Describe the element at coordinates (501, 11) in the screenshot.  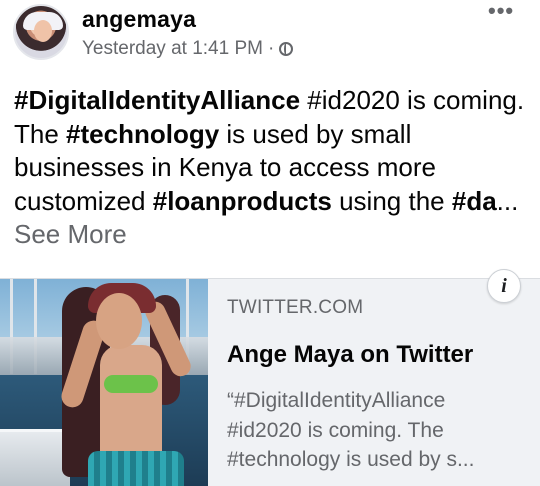
I see `more-options-icon: •••` at that location.